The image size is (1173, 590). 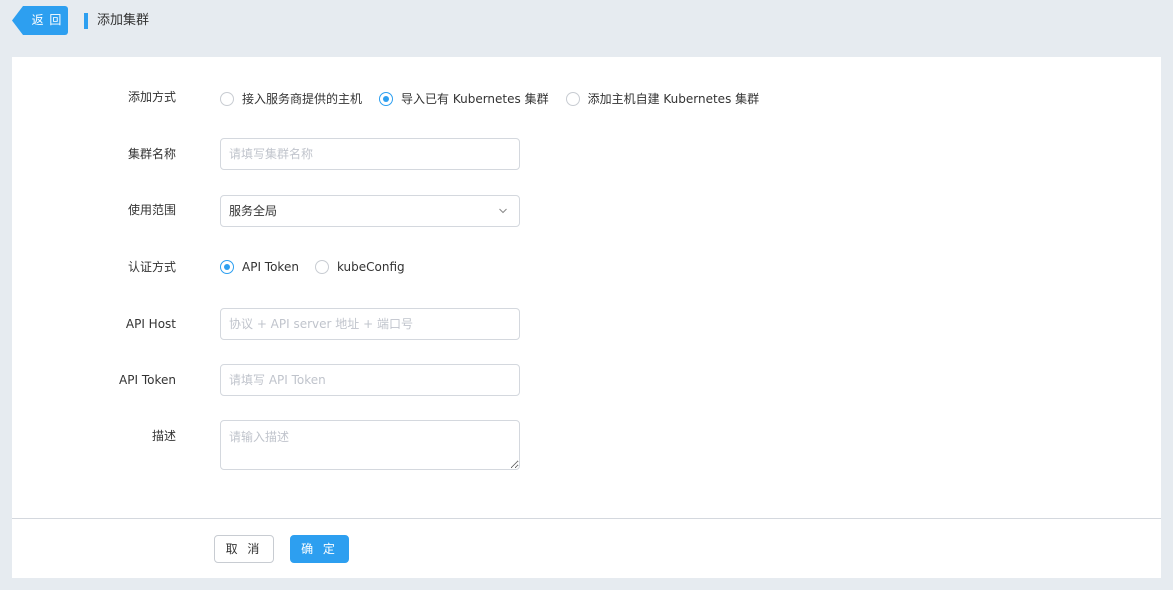 I want to click on api-host-input, so click(x=370, y=324).